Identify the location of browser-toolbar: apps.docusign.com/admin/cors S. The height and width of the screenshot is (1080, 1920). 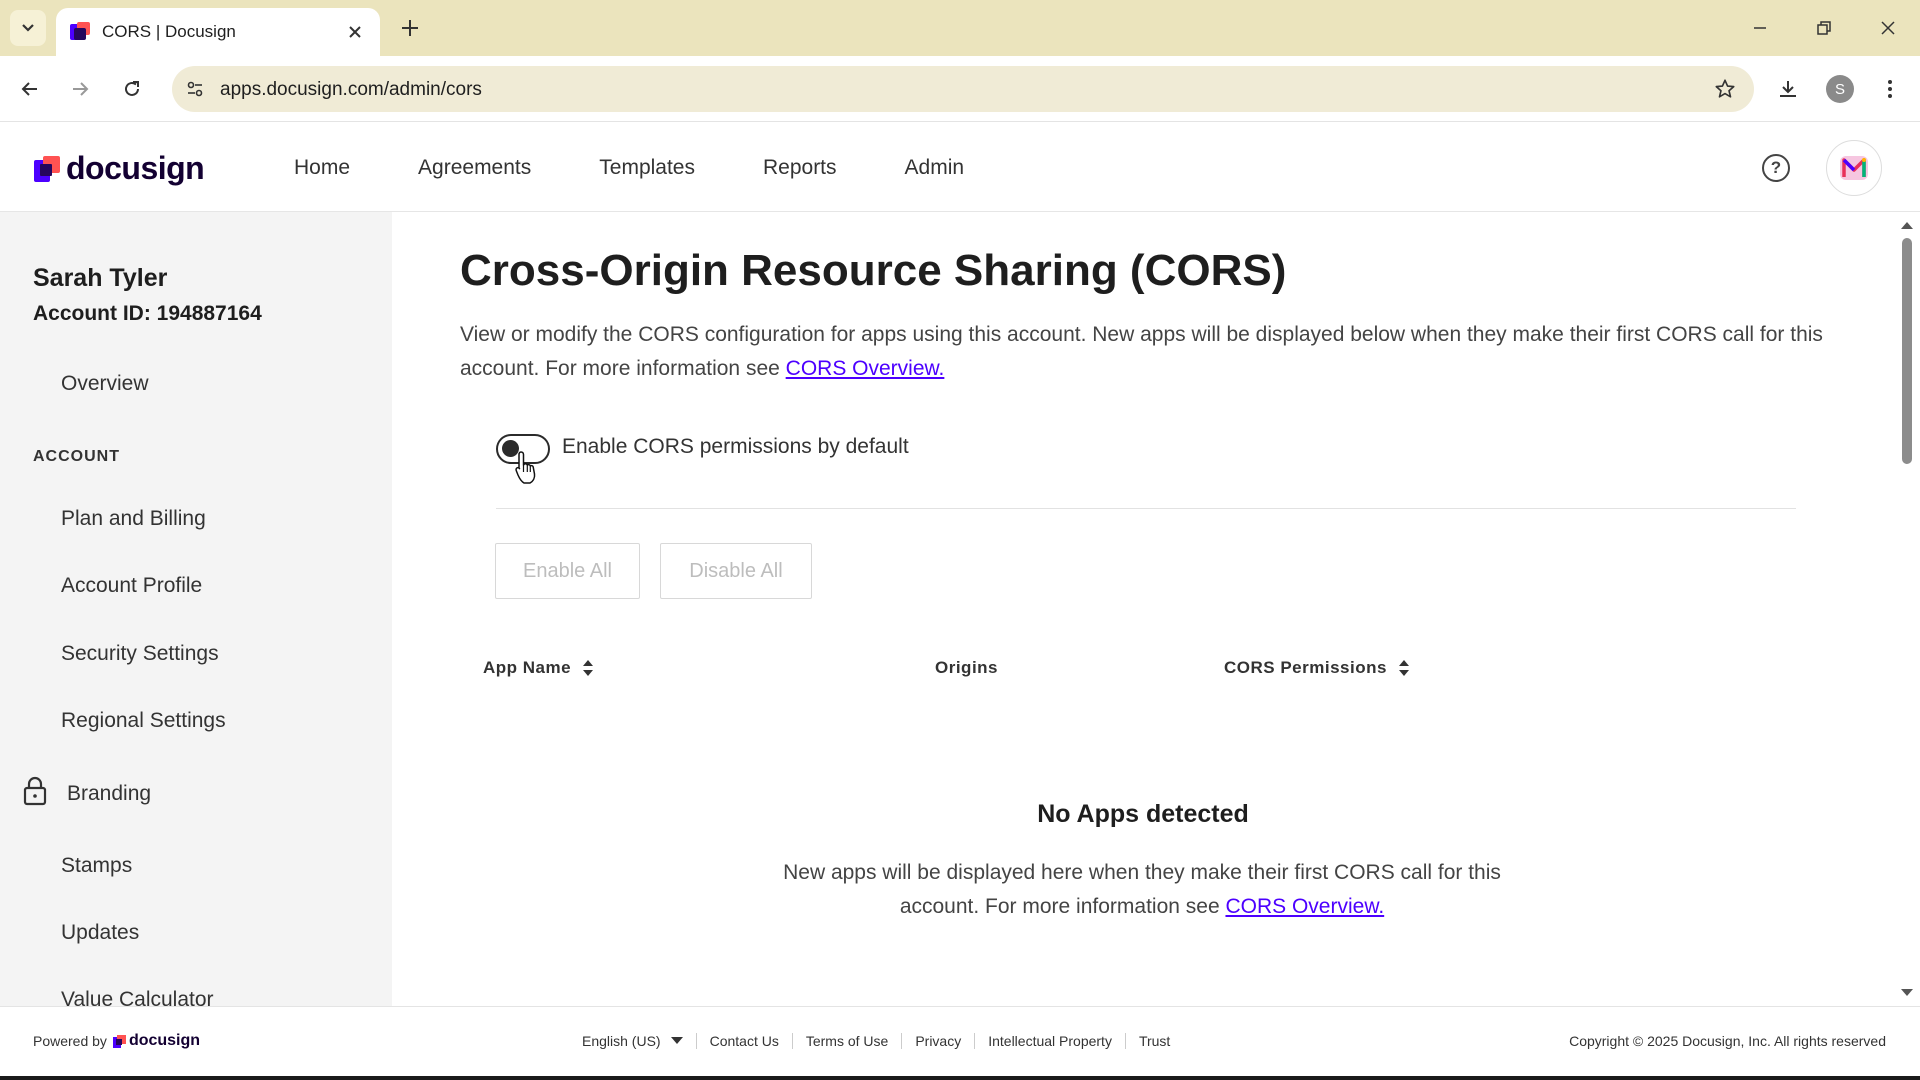
(960, 89).